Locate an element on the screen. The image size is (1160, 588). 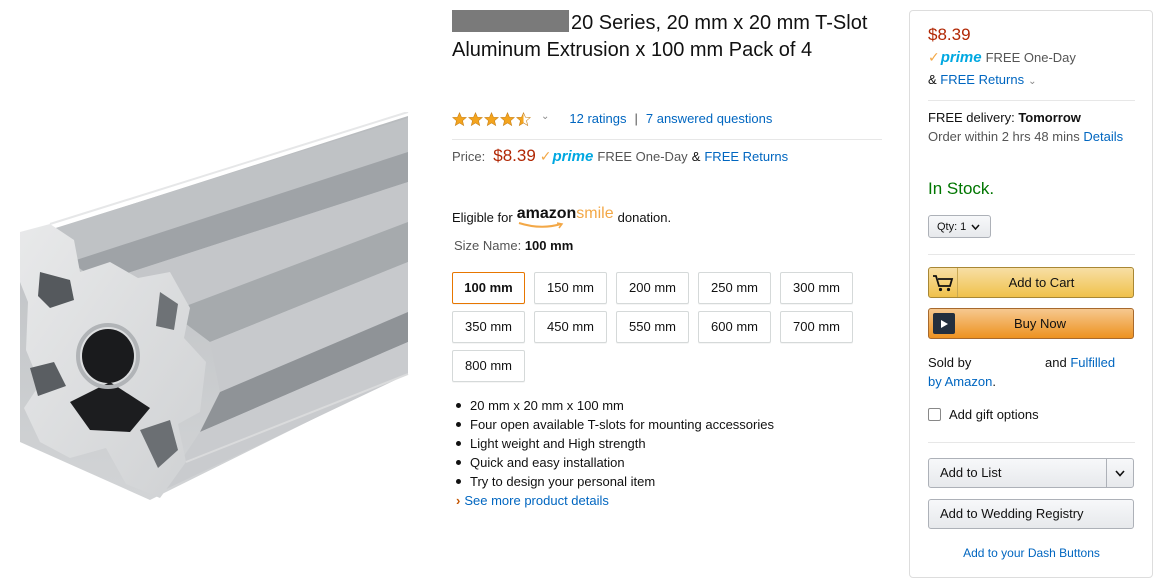
size-option-300mm: 300 mm is located at coordinates (816, 288).